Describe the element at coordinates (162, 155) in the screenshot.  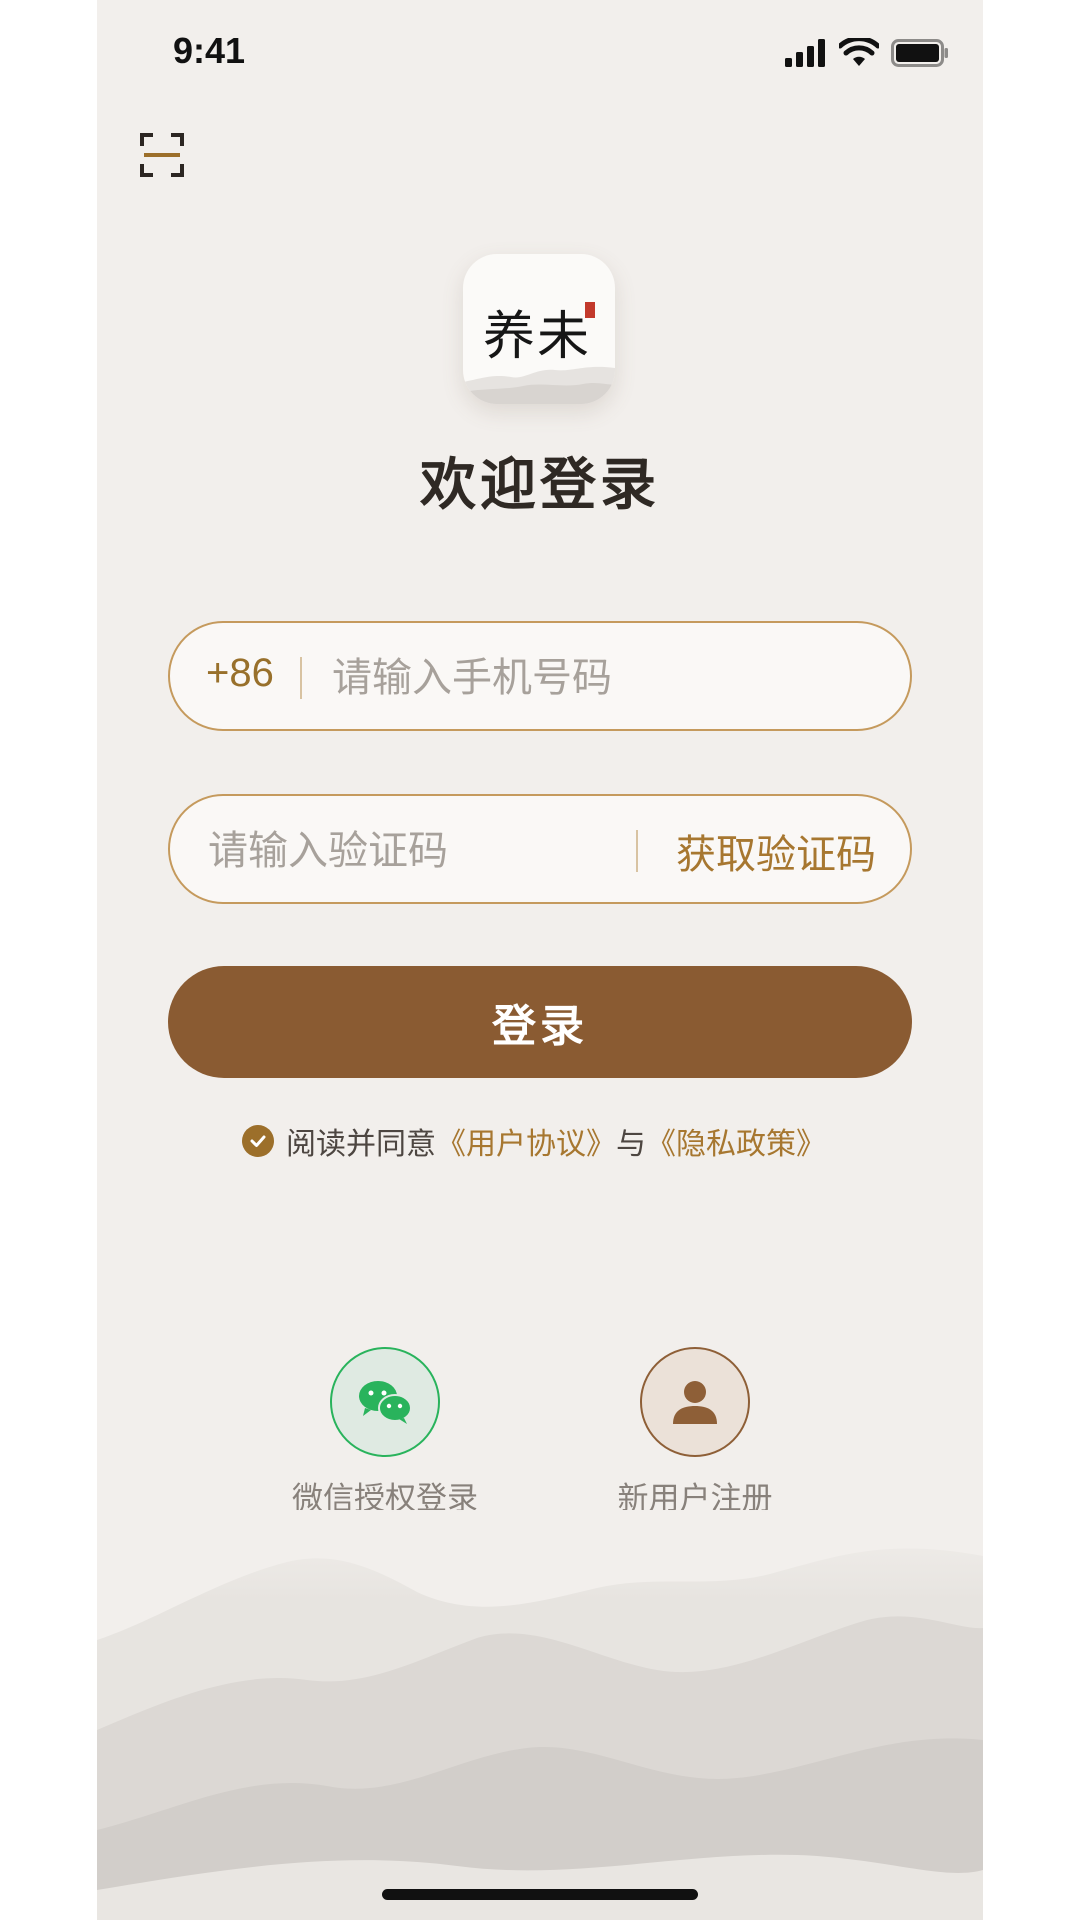
I see `scan-icon` at that location.